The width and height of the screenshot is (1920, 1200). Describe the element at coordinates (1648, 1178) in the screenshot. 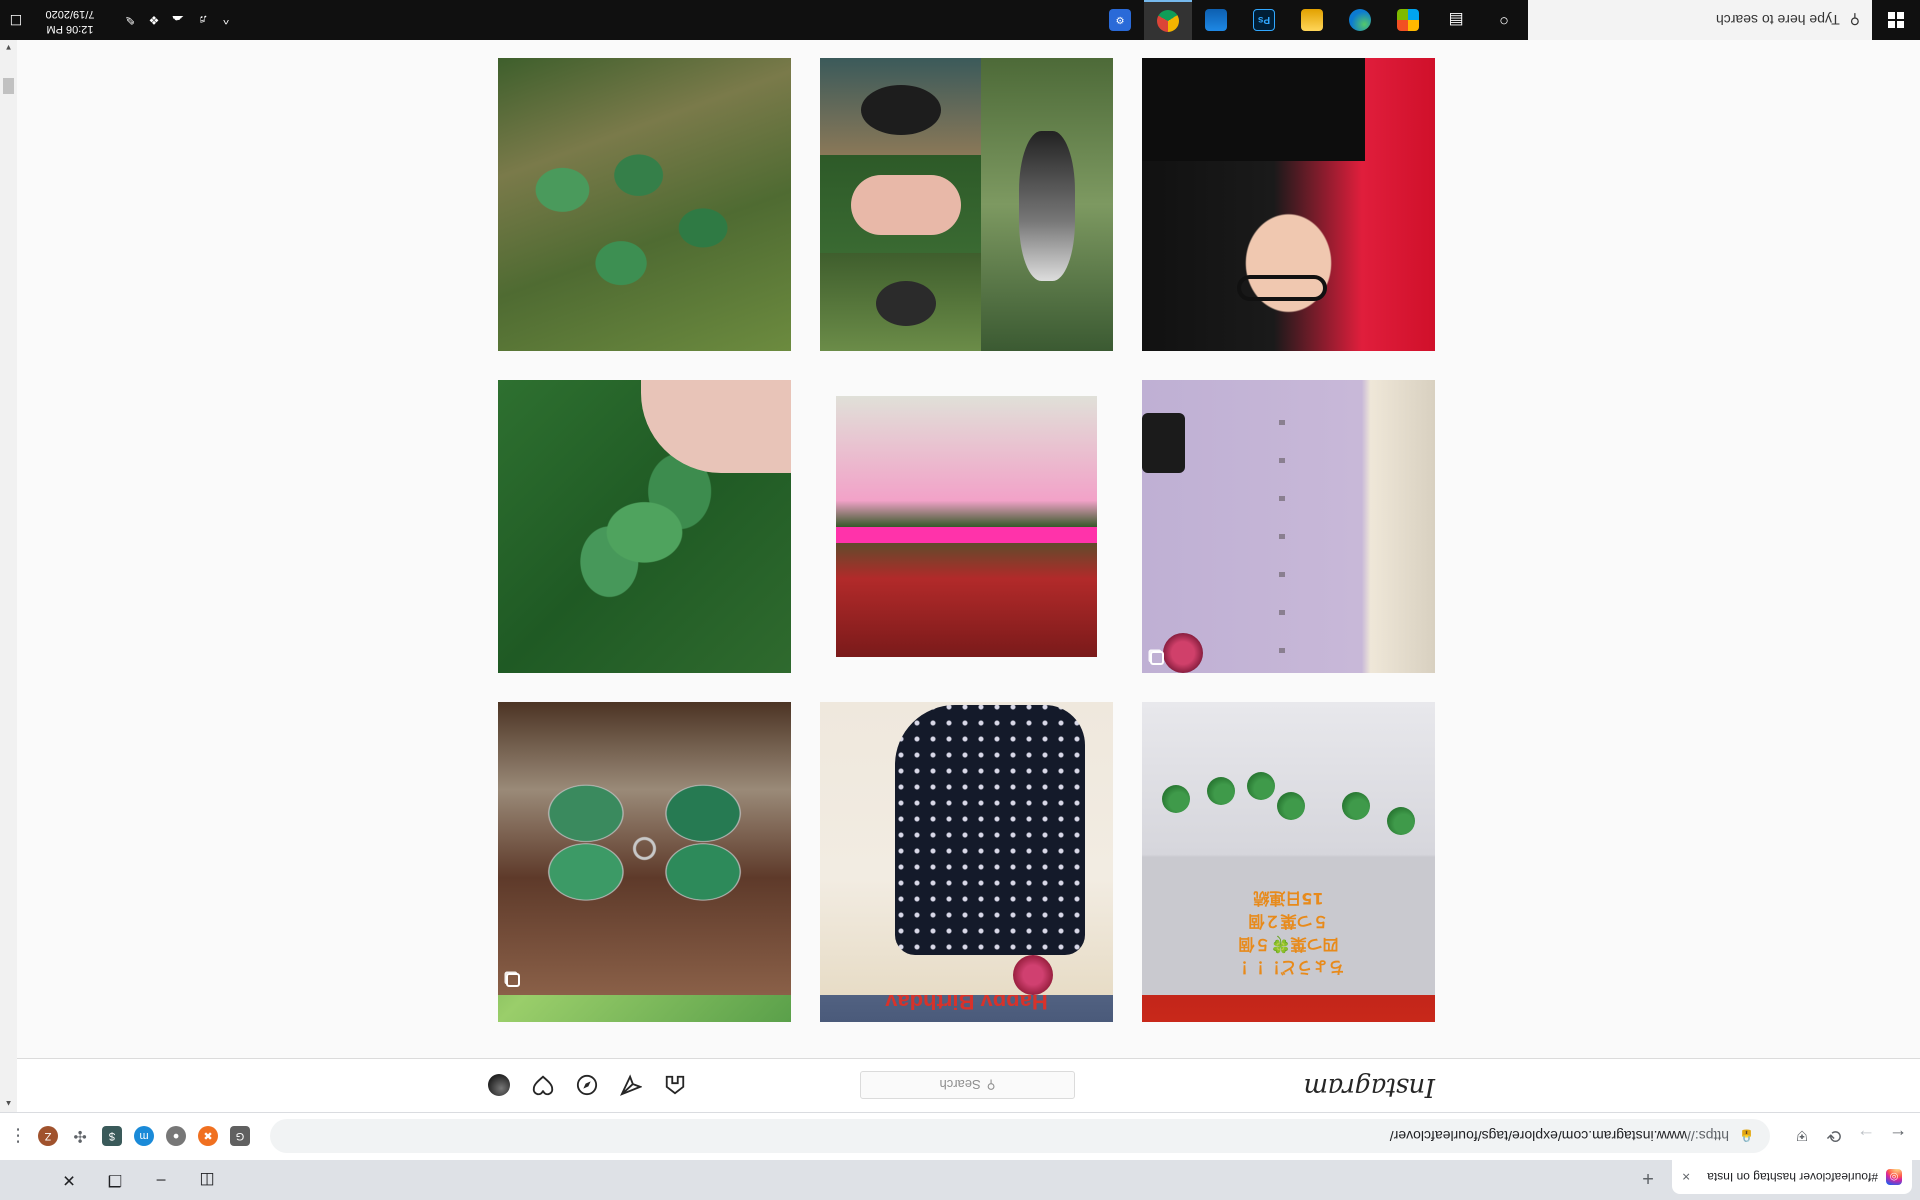

I see `new-tab-button: +` at that location.